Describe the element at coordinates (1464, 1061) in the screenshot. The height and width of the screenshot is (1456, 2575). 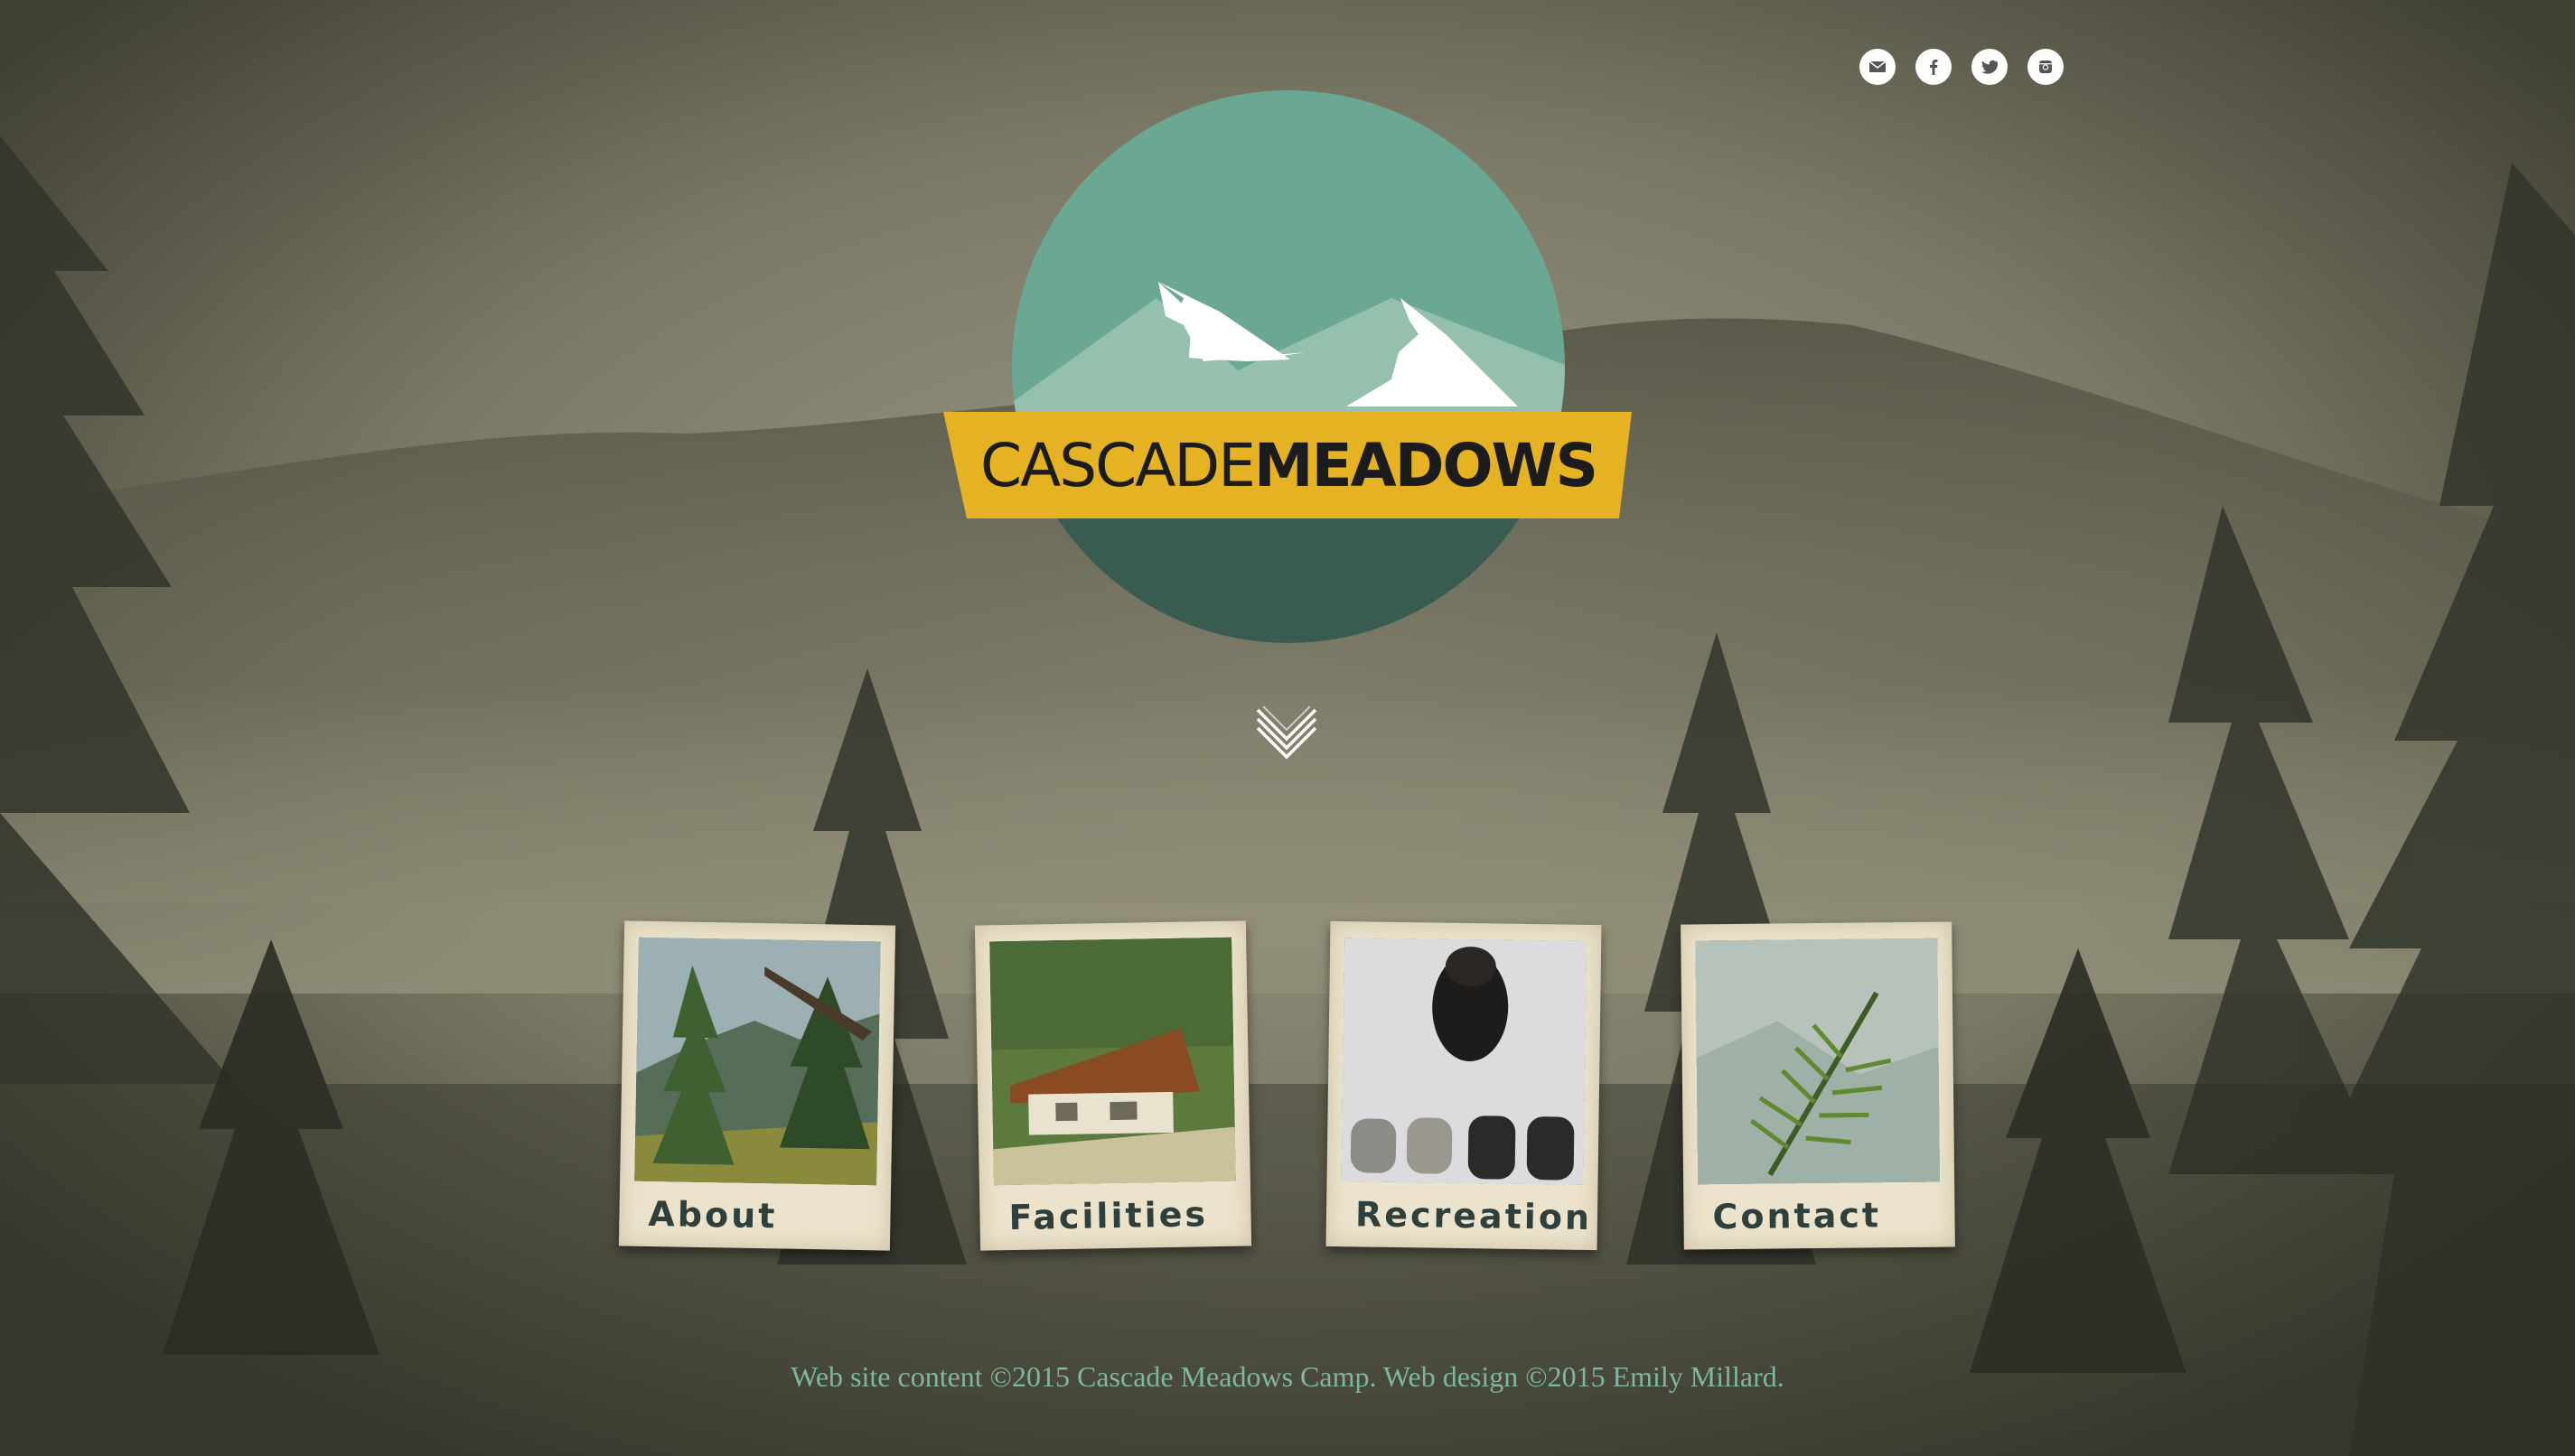
I see `recreation-photo` at that location.